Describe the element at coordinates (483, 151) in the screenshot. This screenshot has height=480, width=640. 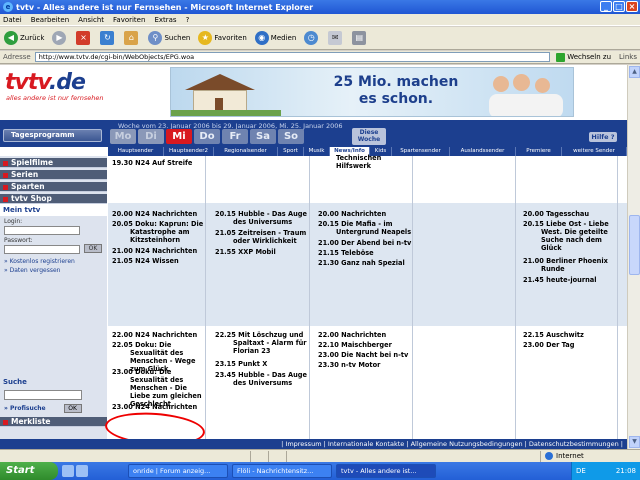
I see `tab-auslandssender: Auslandssender` at that location.